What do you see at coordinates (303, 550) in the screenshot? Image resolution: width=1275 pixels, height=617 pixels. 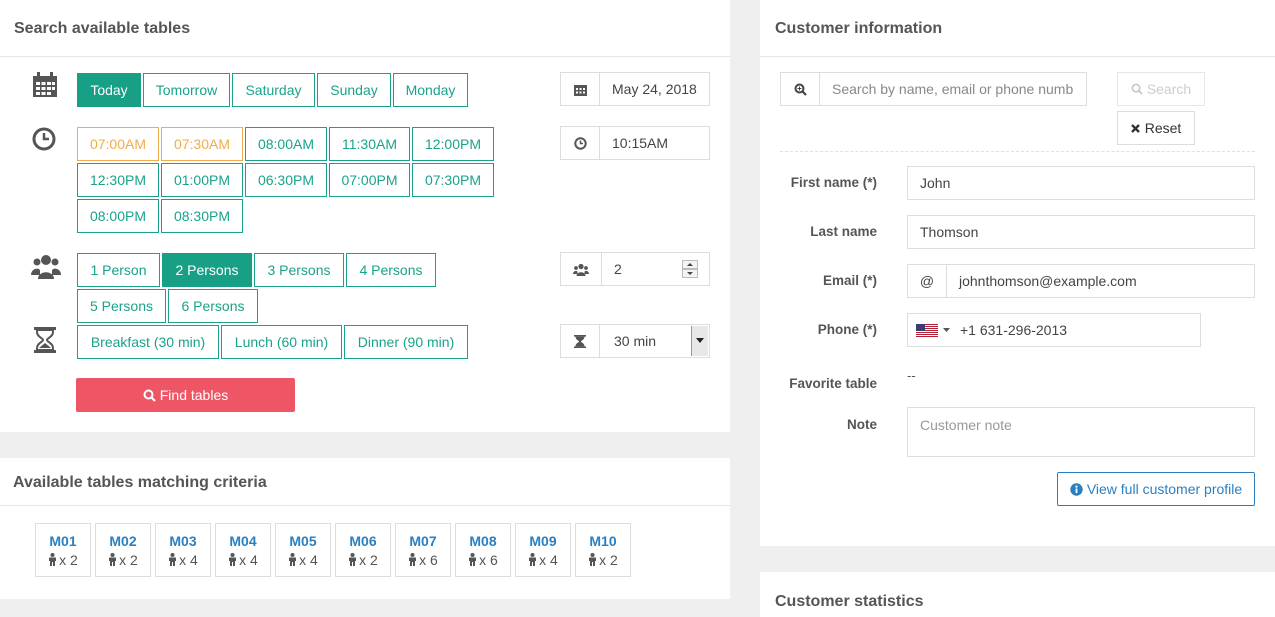 I see `table-tile: M05 x 4` at bounding box center [303, 550].